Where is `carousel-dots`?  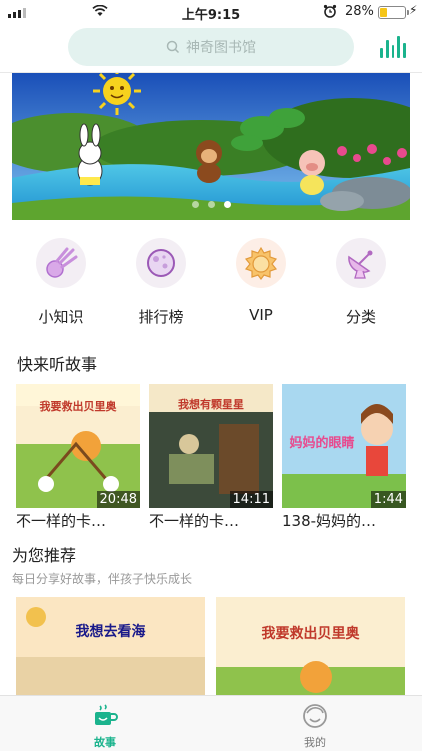
carousel-dots is located at coordinates (211, 204).